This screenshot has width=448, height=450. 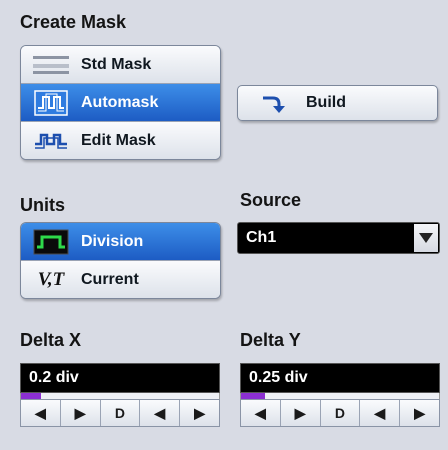 I want to click on delta-x-default-button: D, so click(x=121, y=413).